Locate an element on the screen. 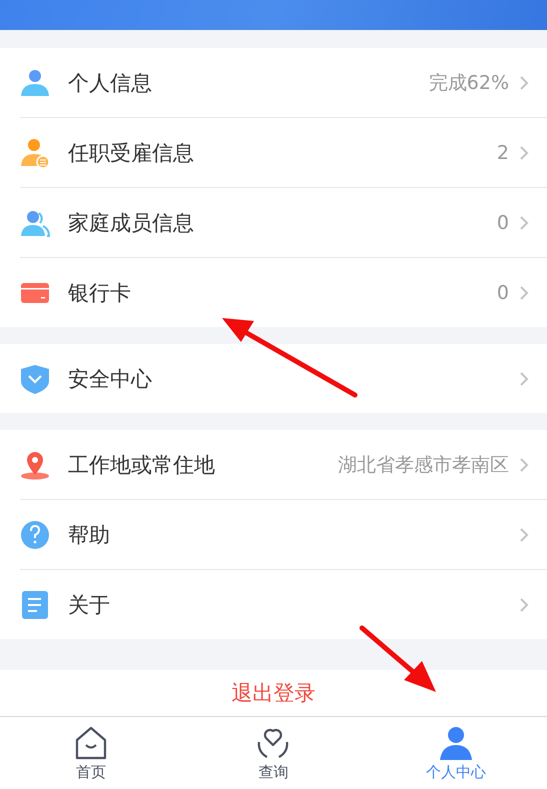 Image resolution: width=547 pixels, height=789 pixels. menu-item: 关于 is located at coordinates (283, 604).